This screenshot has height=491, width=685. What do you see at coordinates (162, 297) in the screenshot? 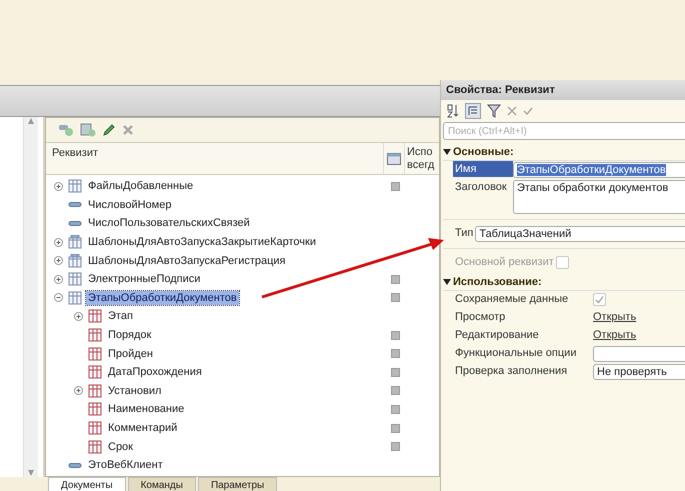
I see `tree-item: ЭтапыОбработкиДокументов` at bounding box center [162, 297].